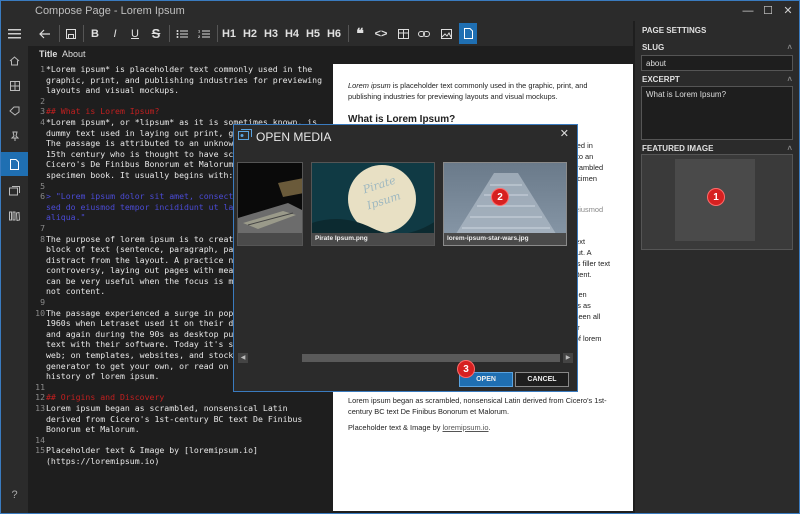 This screenshot has width=800, height=514. What do you see at coordinates (156, 33) in the screenshot?
I see `strikethrough-button: S` at bounding box center [156, 33].